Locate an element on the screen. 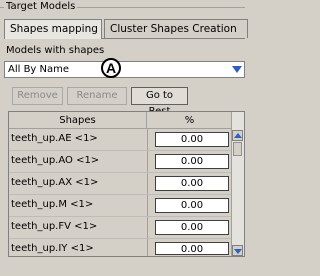 Image resolution: width=320 pixels, height=276 pixels. table-row: teeth_up.IY <1> 0.00 is located at coordinates (121, 247).